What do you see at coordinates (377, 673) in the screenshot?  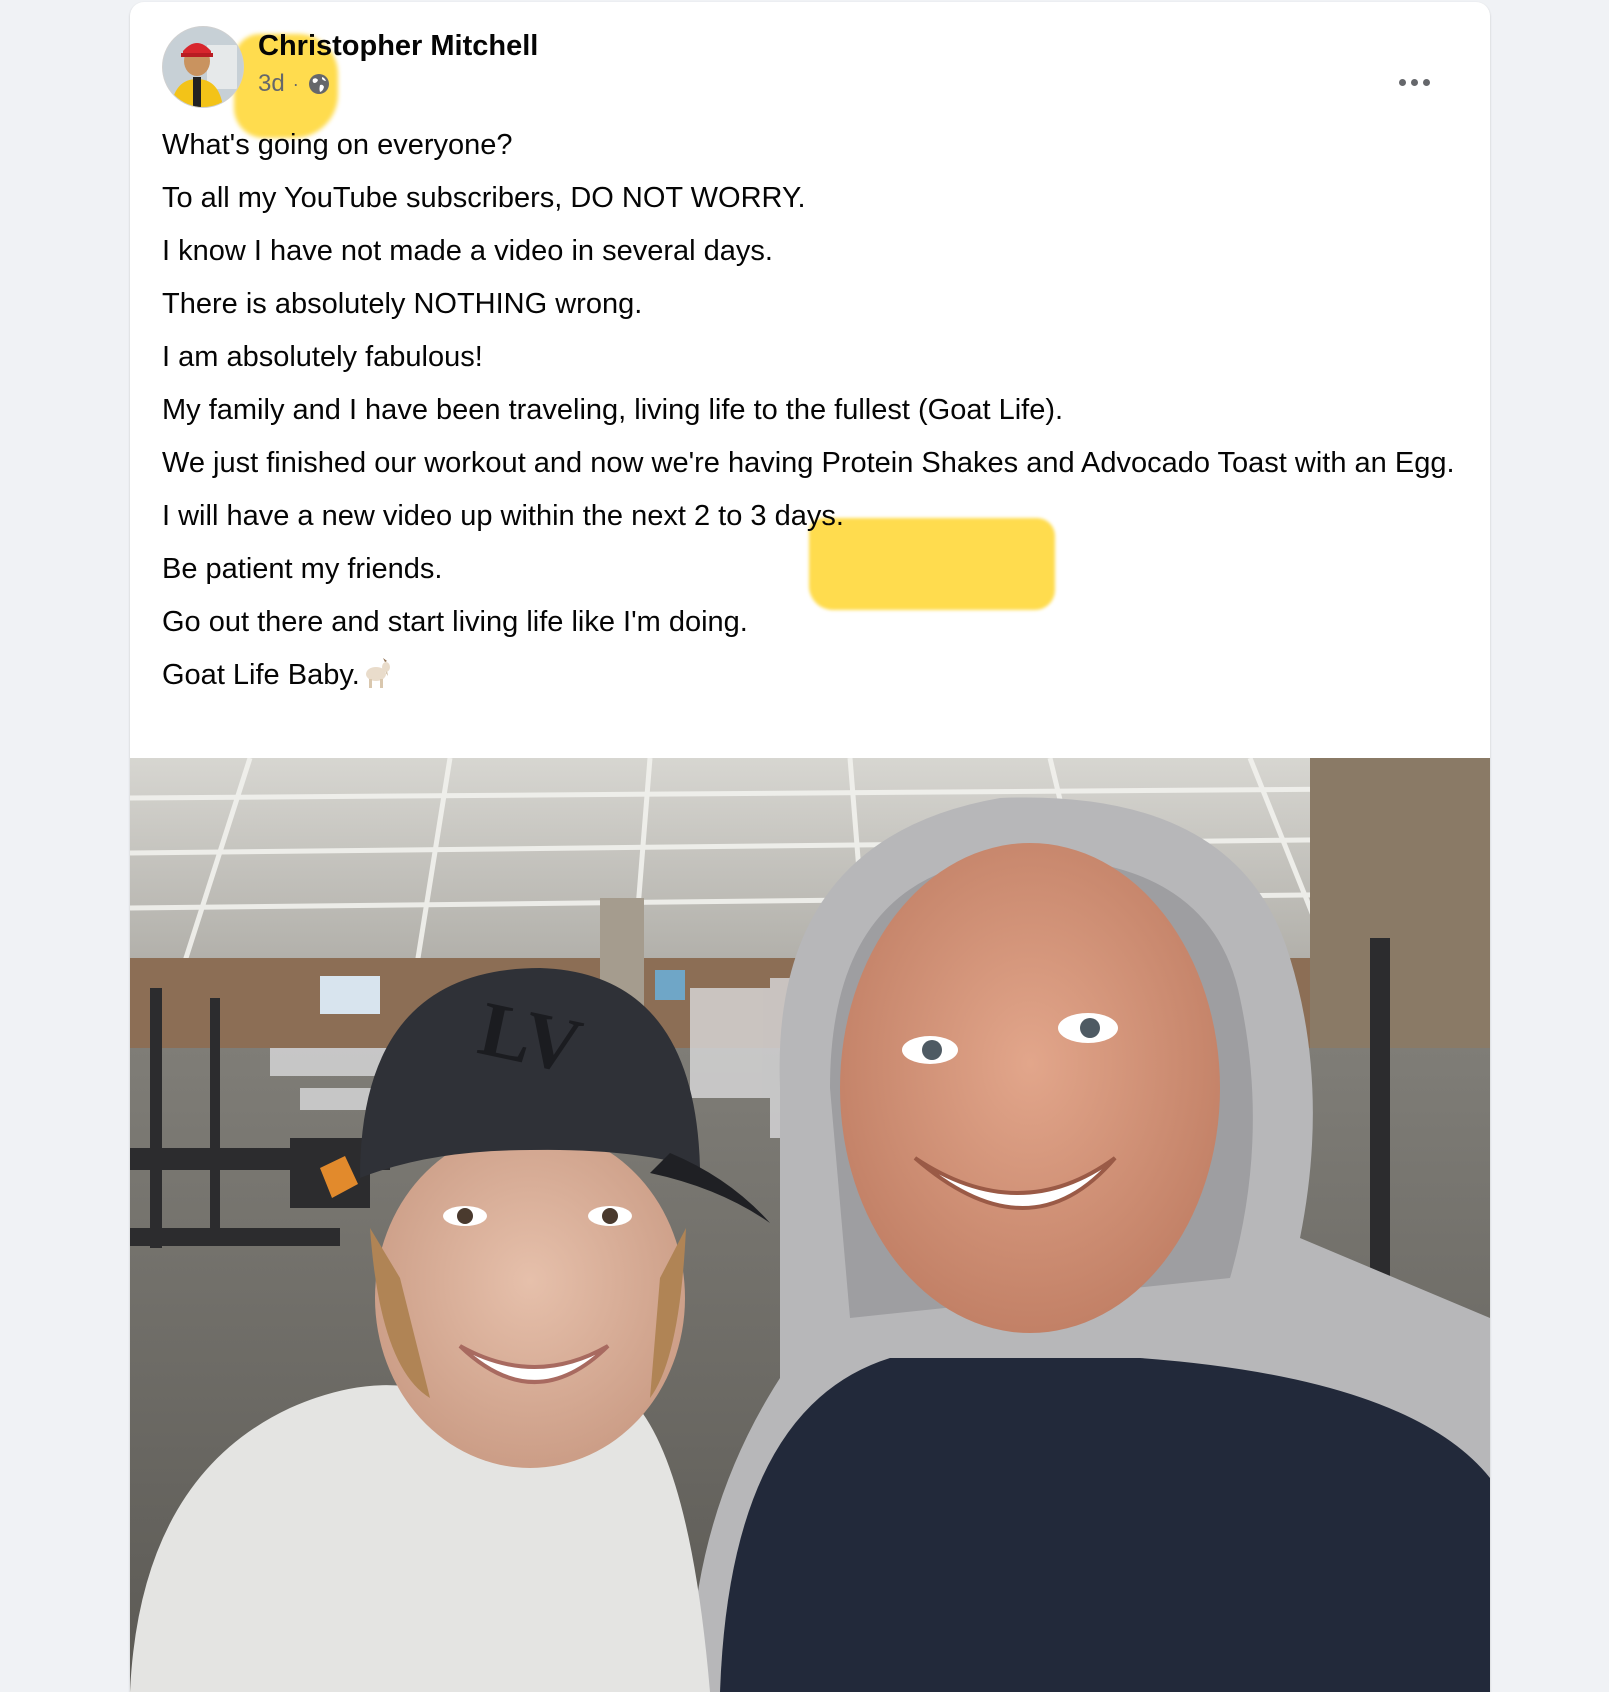 I see `goat-emoji` at bounding box center [377, 673].